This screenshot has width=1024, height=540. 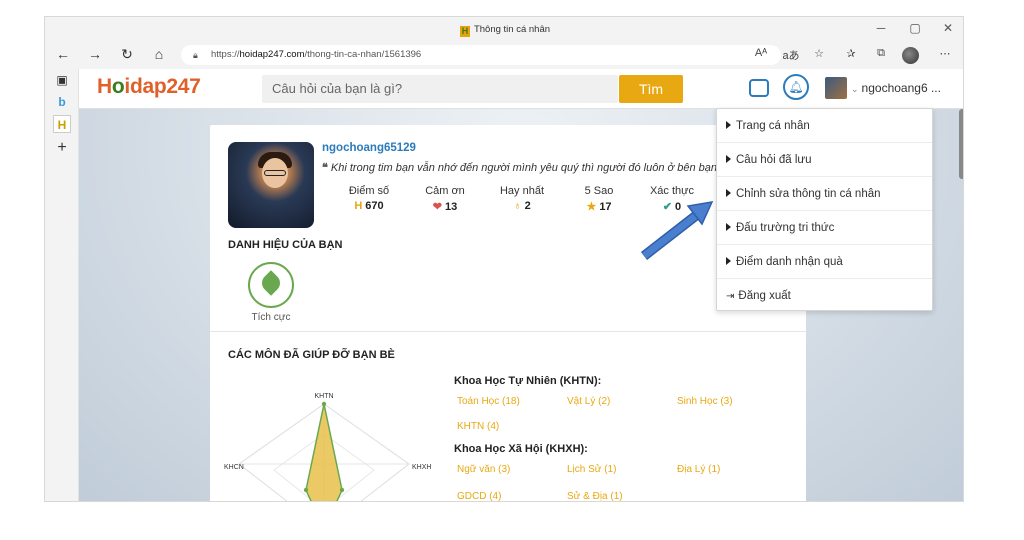 What do you see at coordinates (483, 469) in the screenshot?
I see `subject-link: Ngữ văn (3)` at bounding box center [483, 469].